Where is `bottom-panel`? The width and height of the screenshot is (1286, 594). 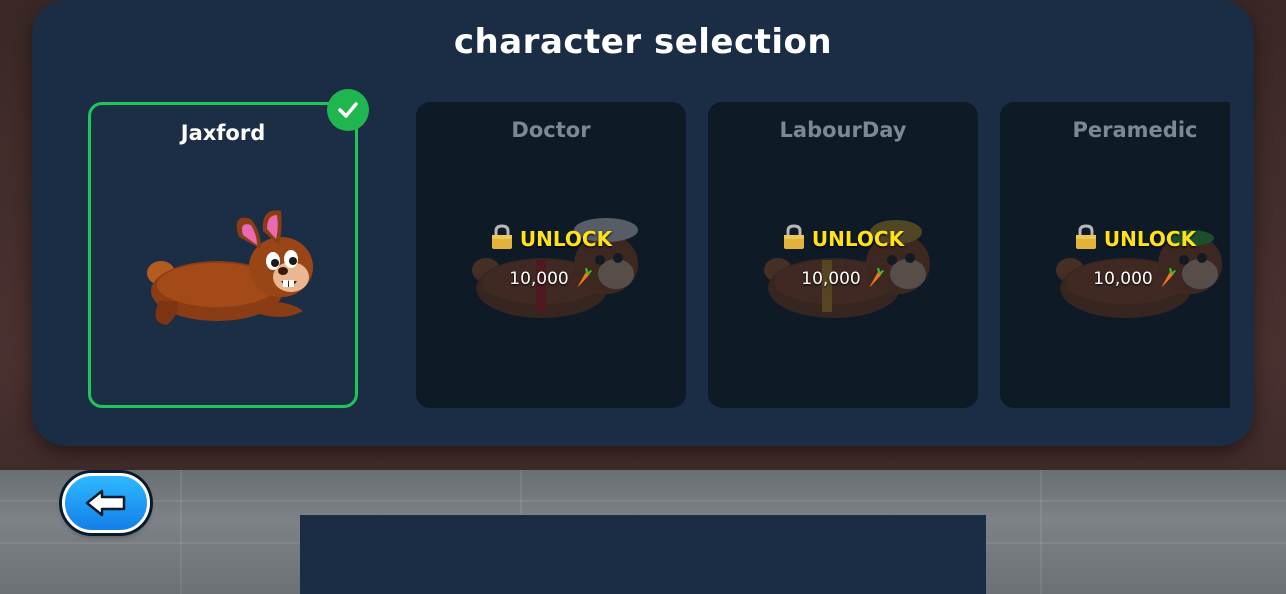 bottom-panel is located at coordinates (643, 554).